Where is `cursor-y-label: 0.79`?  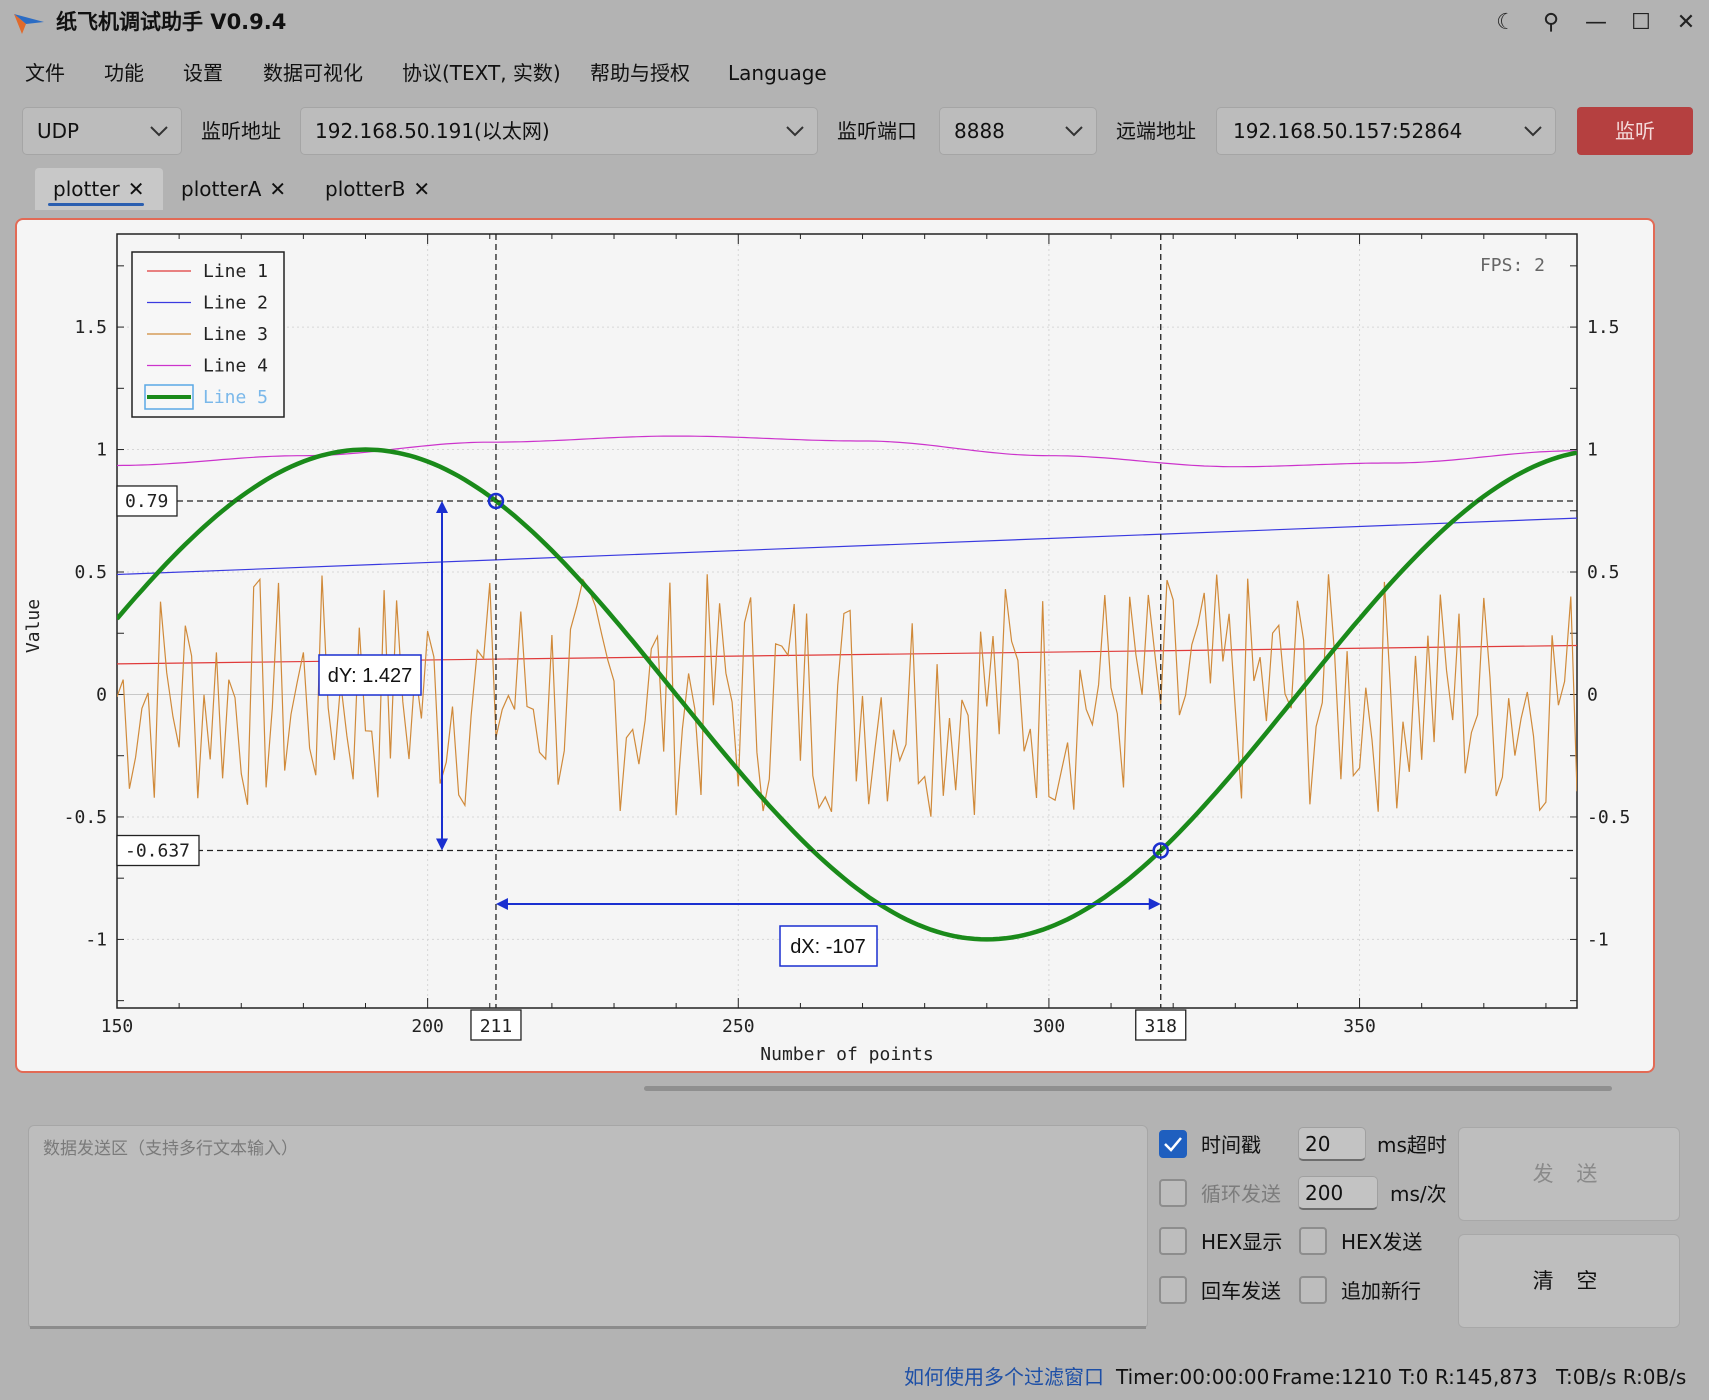
cursor-y-label: 0.79 is located at coordinates (146, 501).